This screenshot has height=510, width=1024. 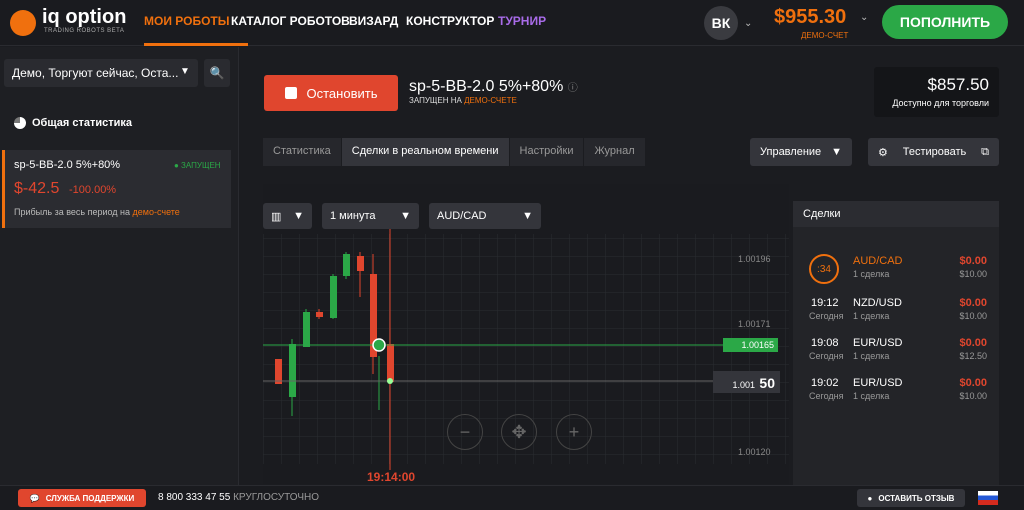 What do you see at coordinates (353, 216) in the screenshot?
I see `period-value: 1 минута` at bounding box center [353, 216].